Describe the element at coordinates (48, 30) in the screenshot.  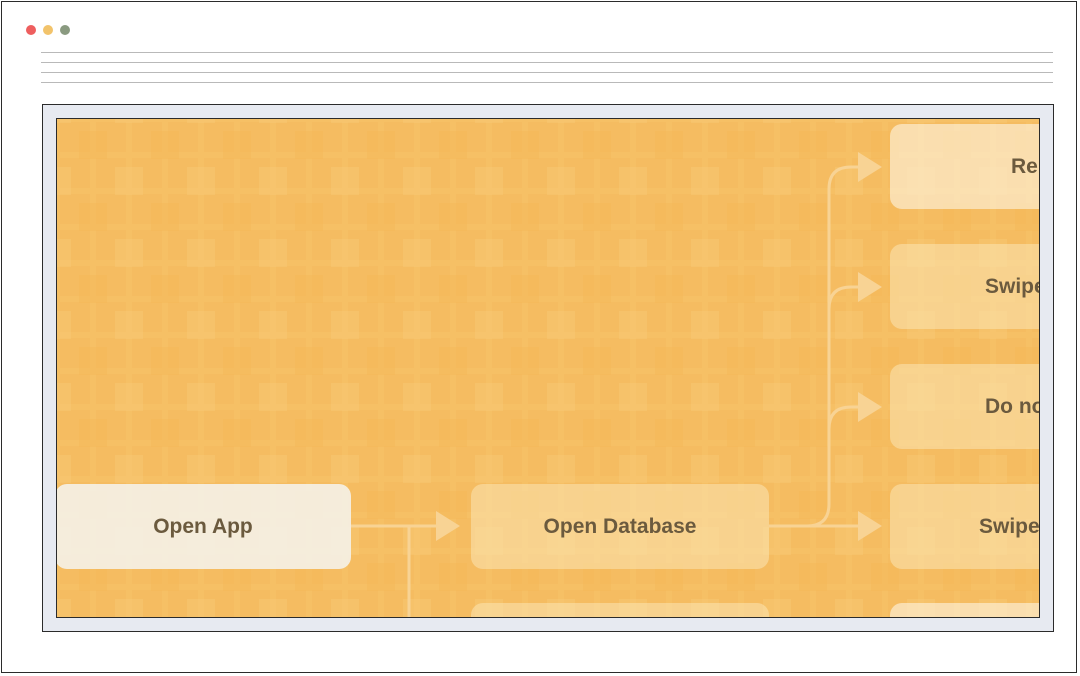
I see `minimize-window-button` at that location.